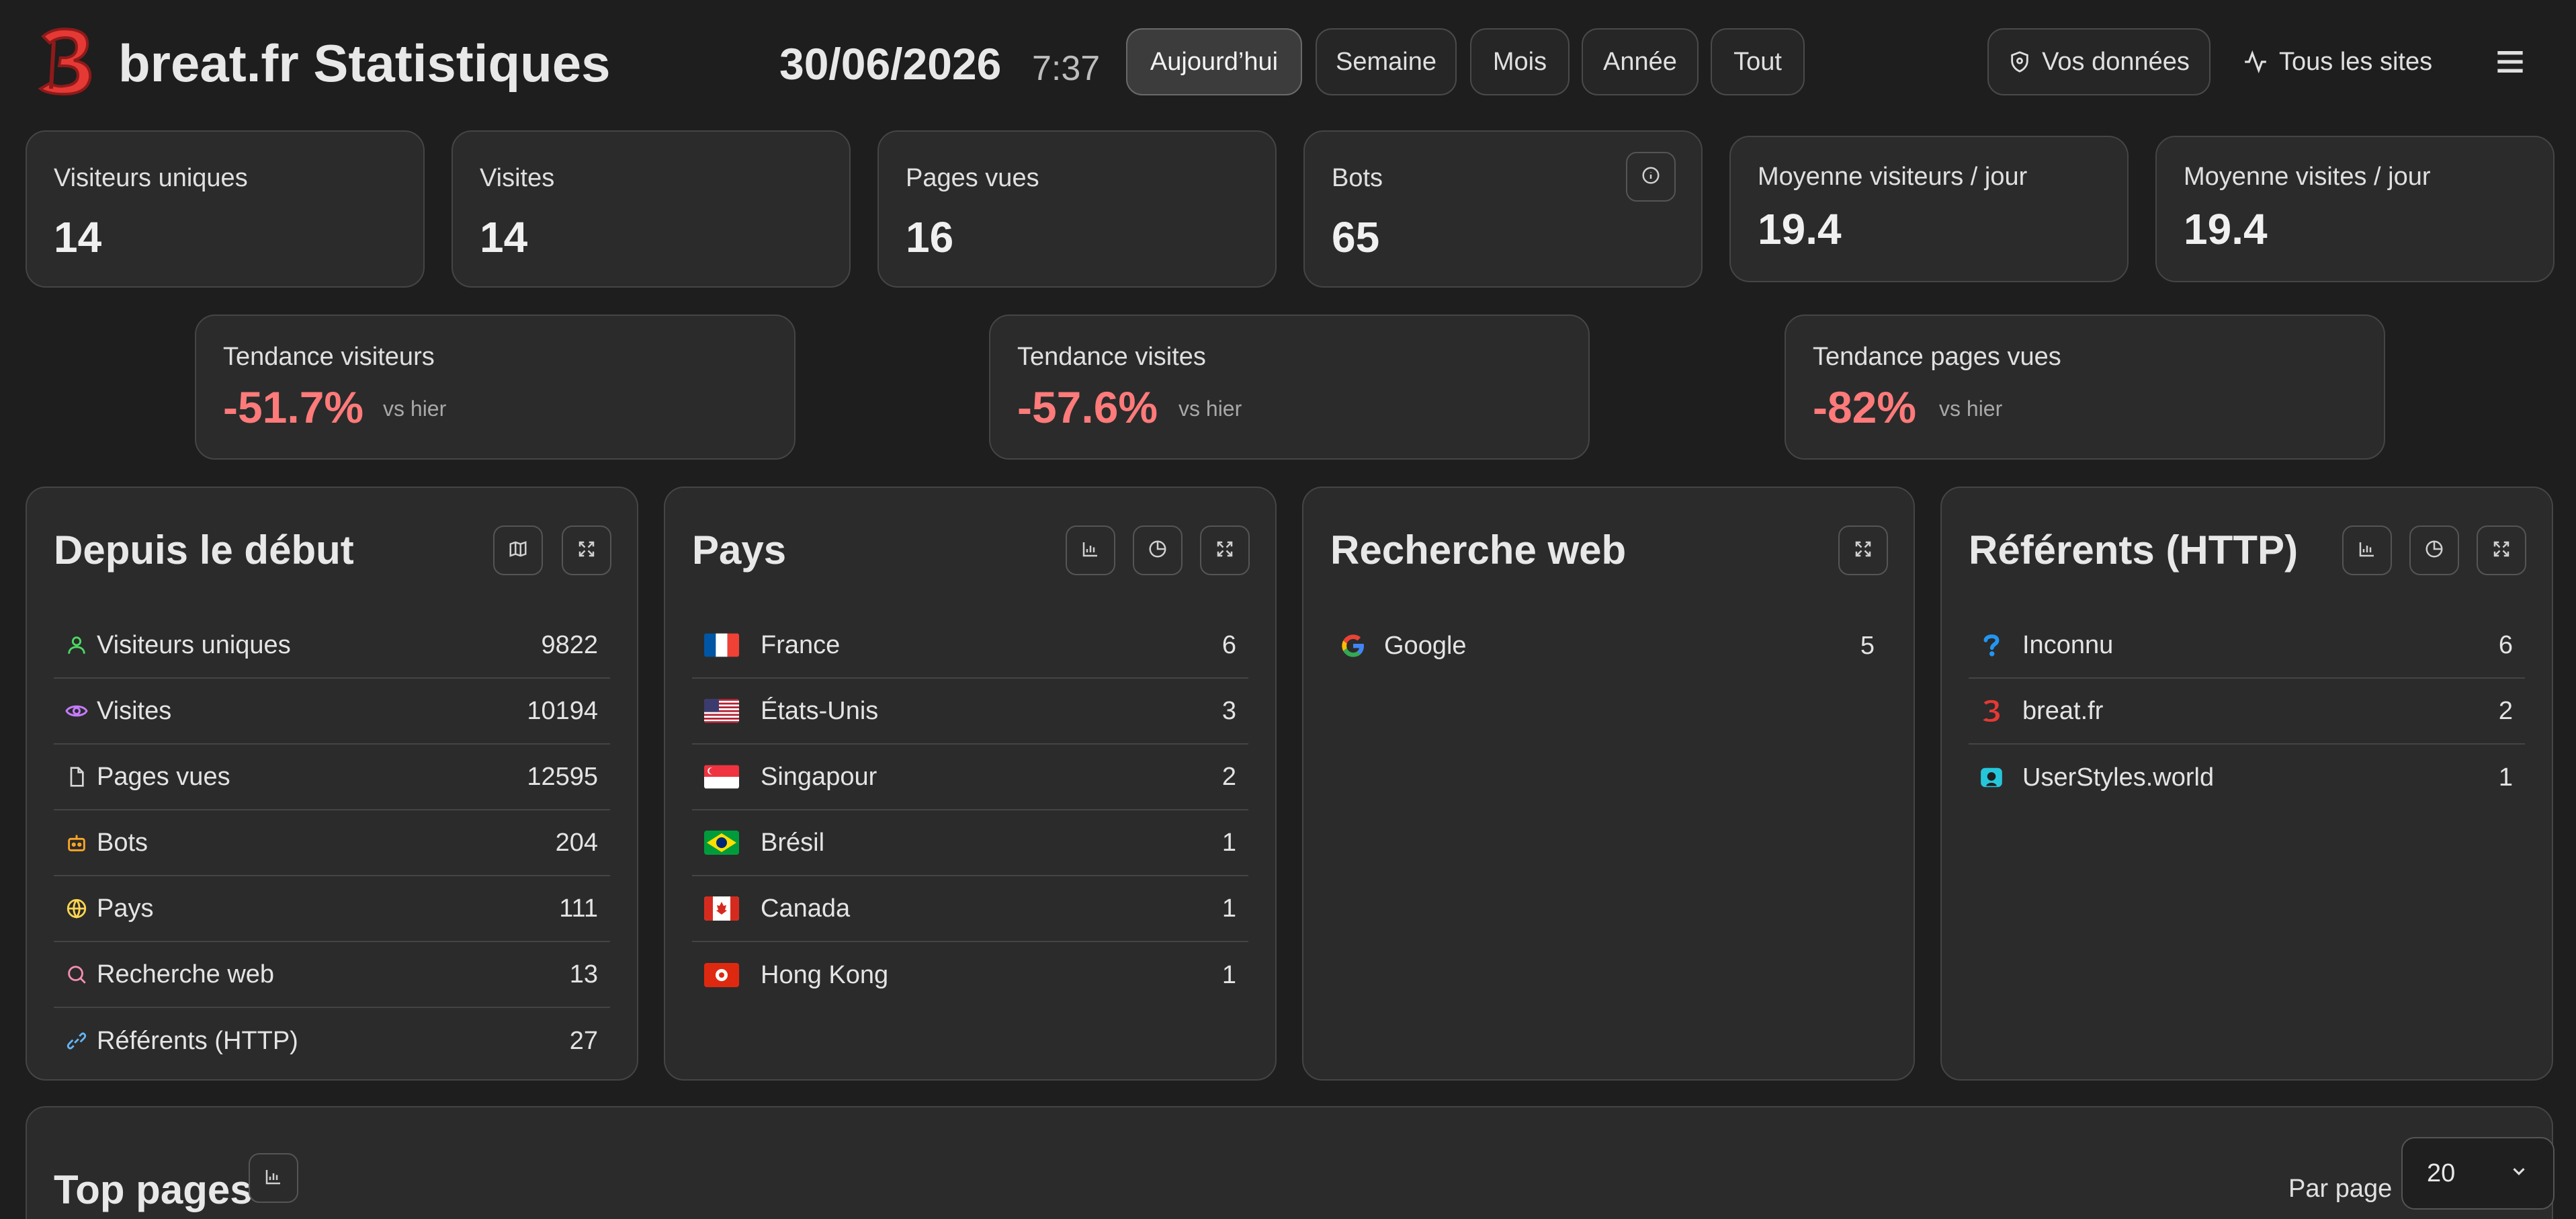  Describe the element at coordinates (76, 908) in the screenshot. I see `globe-icon` at that location.